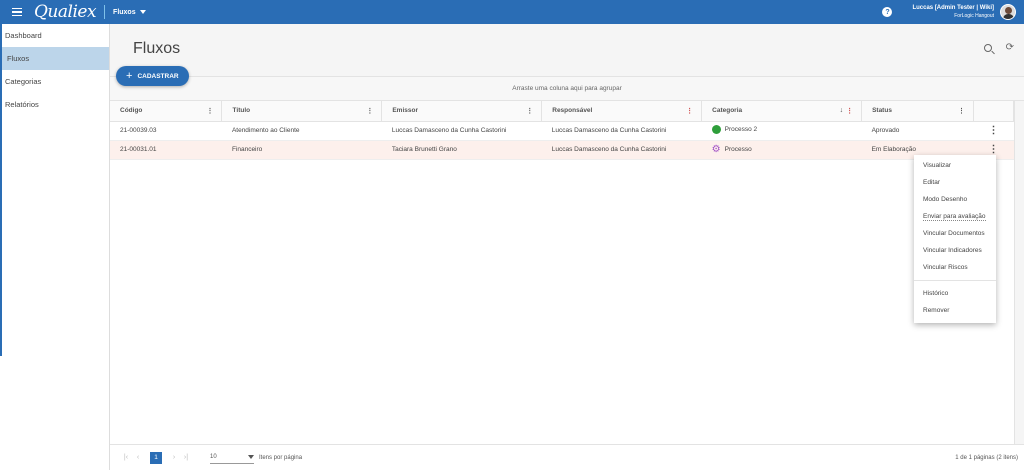 This screenshot has height=470, width=1024. What do you see at coordinates (986, 457) in the screenshot?
I see `pager-info: 1 de 1 páginas (2 itens)` at bounding box center [986, 457].